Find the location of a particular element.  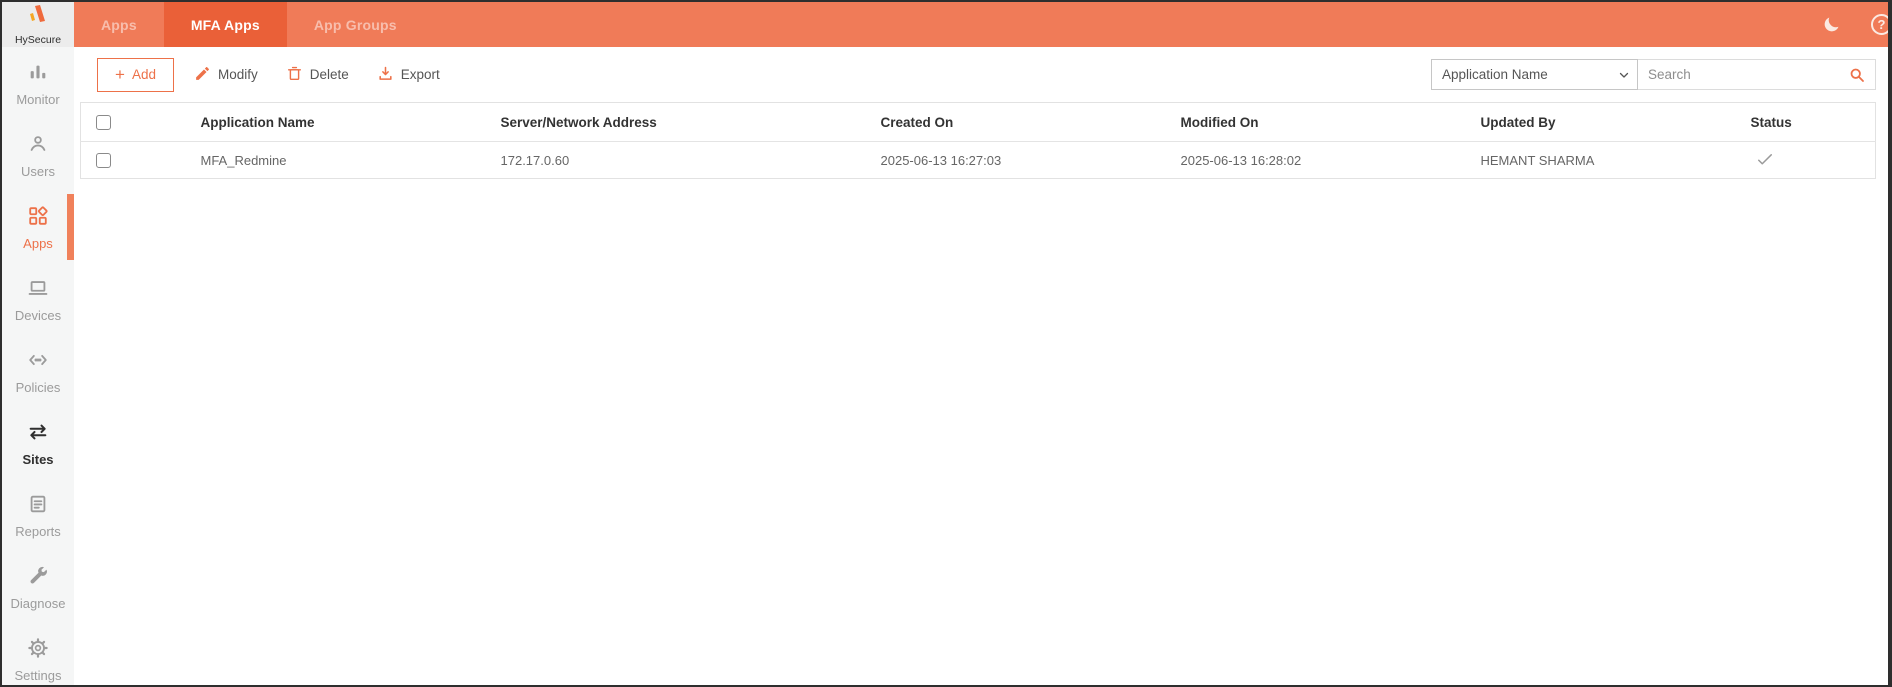

hysecure-logo-icon is located at coordinates (38, 18).